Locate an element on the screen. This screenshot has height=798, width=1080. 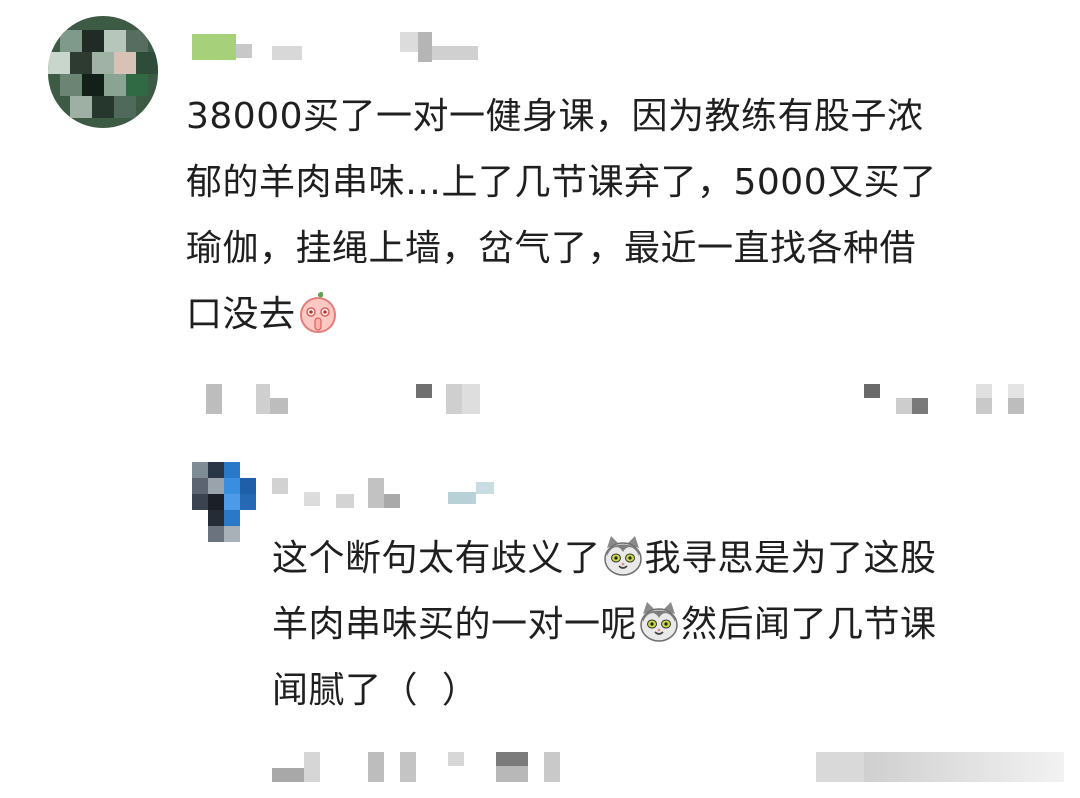
reply-line: 这个断句太有歧义了 is located at coordinates (436, 558).